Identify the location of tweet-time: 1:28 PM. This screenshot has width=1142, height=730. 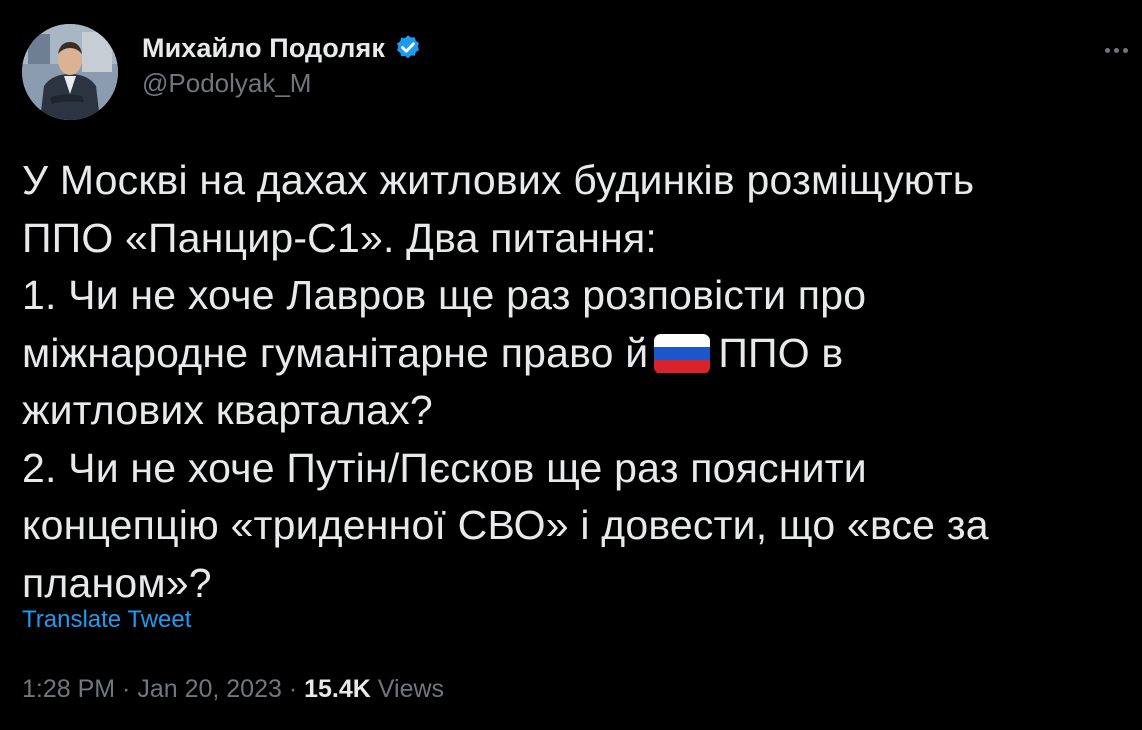
(68, 689).